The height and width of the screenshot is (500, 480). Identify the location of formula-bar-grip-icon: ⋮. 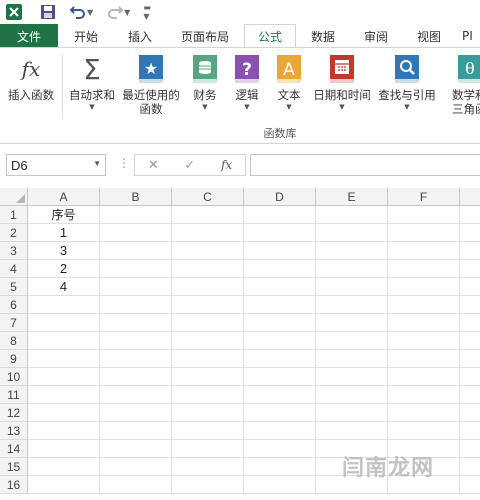
(124, 163).